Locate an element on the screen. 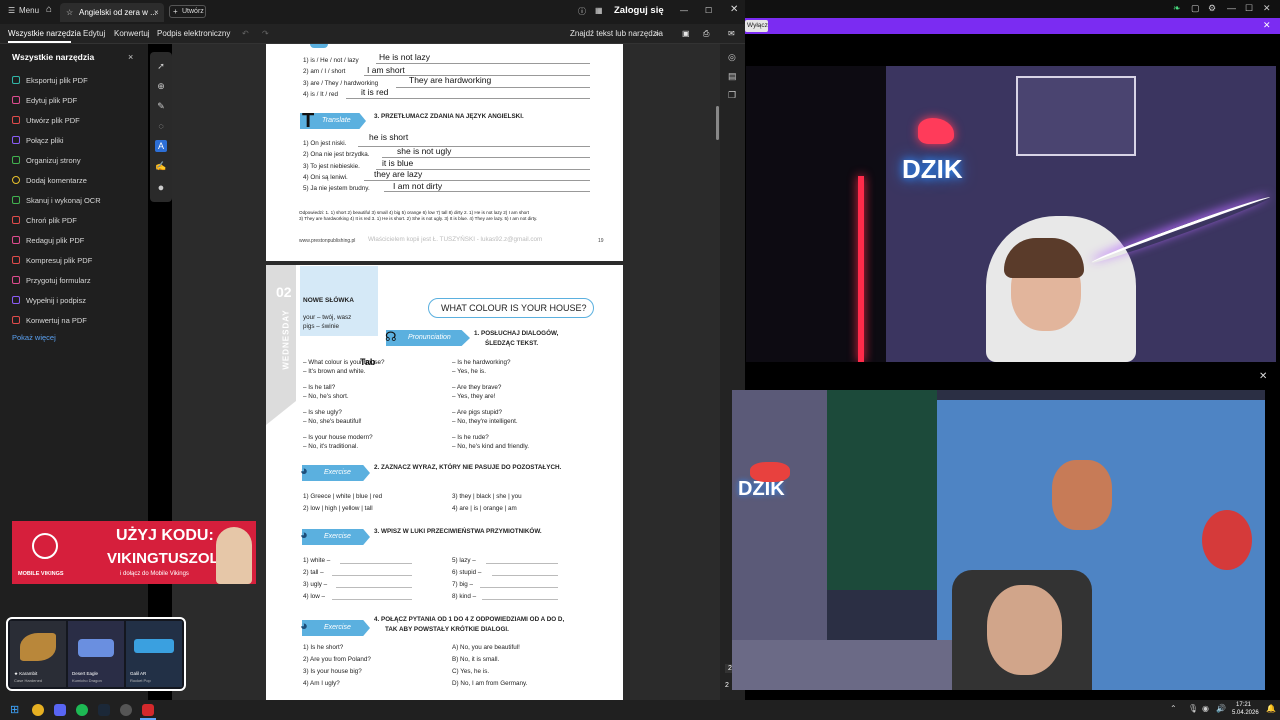 The height and width of the screenshot is (720, 1280). sidebar-item-protect: Chroń plik PDF is located at coordinates (44, 220).